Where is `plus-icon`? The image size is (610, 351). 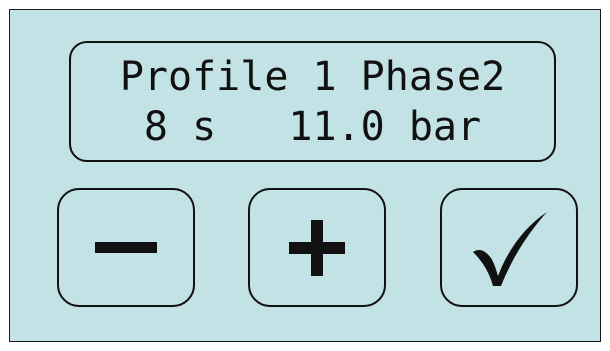 plus-icon is located at coordinates (317, 247).